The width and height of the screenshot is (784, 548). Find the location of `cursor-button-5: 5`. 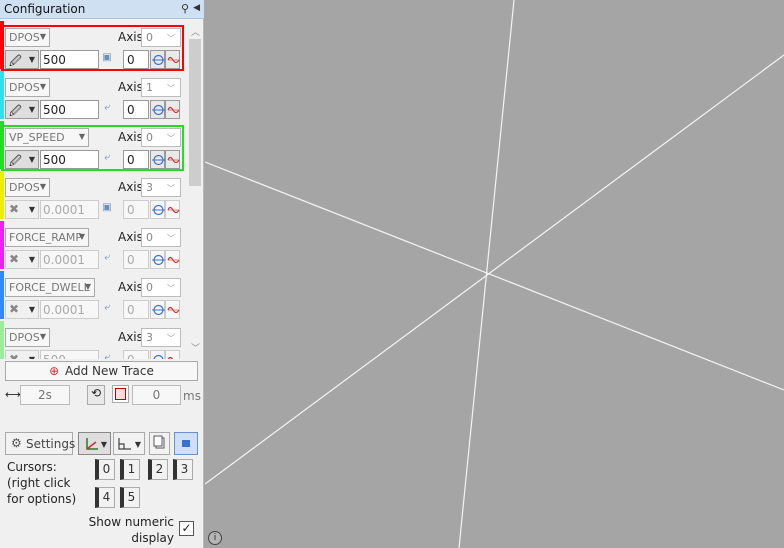

cursor-button-5: 5 is located at coordinates (130, 497).